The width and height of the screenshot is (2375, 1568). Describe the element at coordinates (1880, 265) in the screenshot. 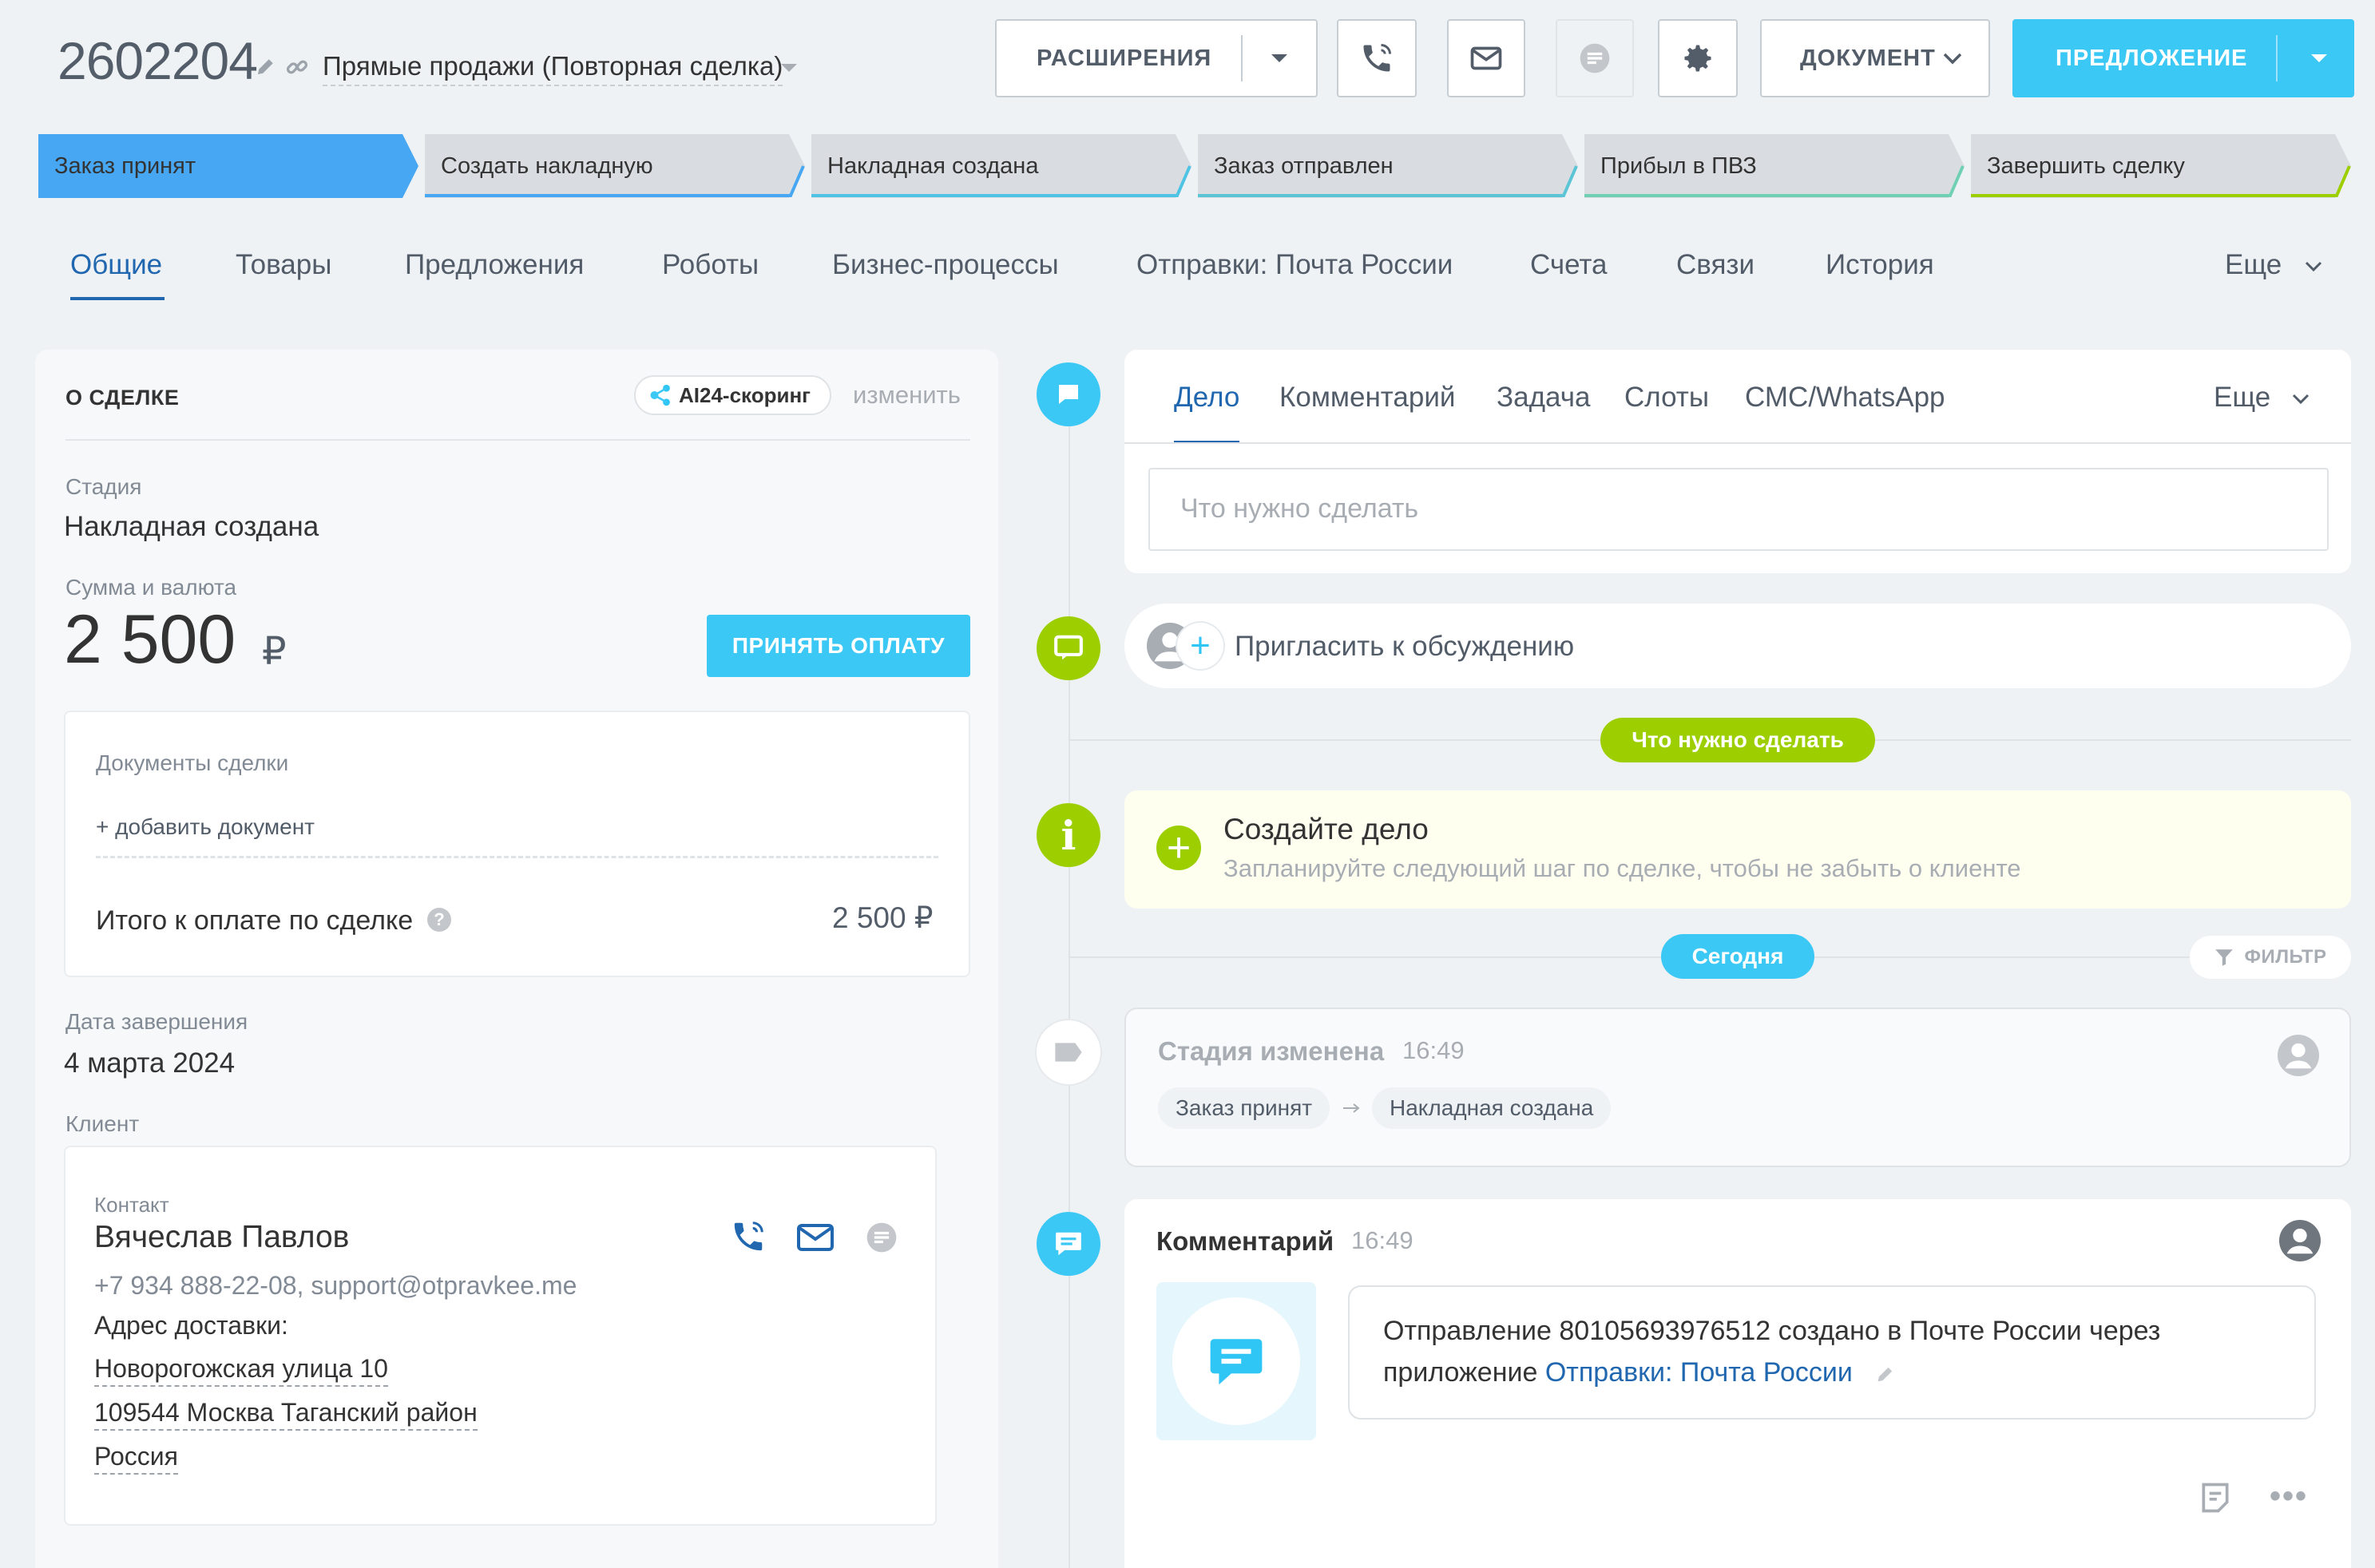

I see `tab-history: История` at that location.